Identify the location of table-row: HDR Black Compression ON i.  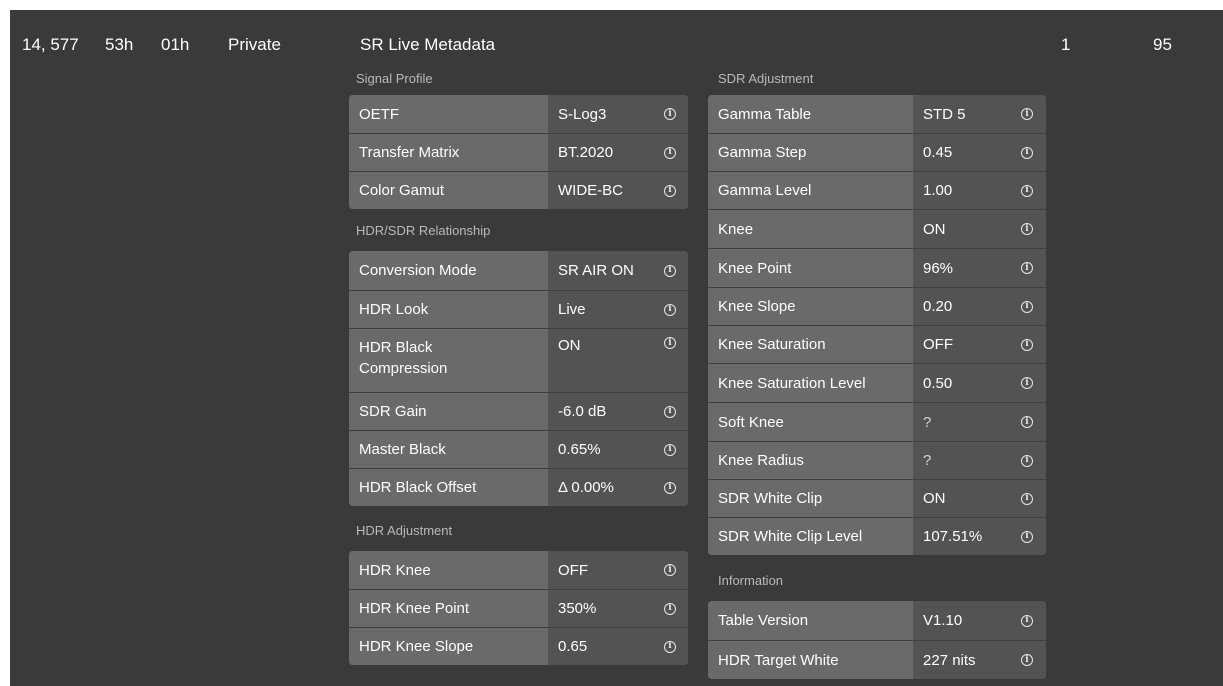
(518, 360).